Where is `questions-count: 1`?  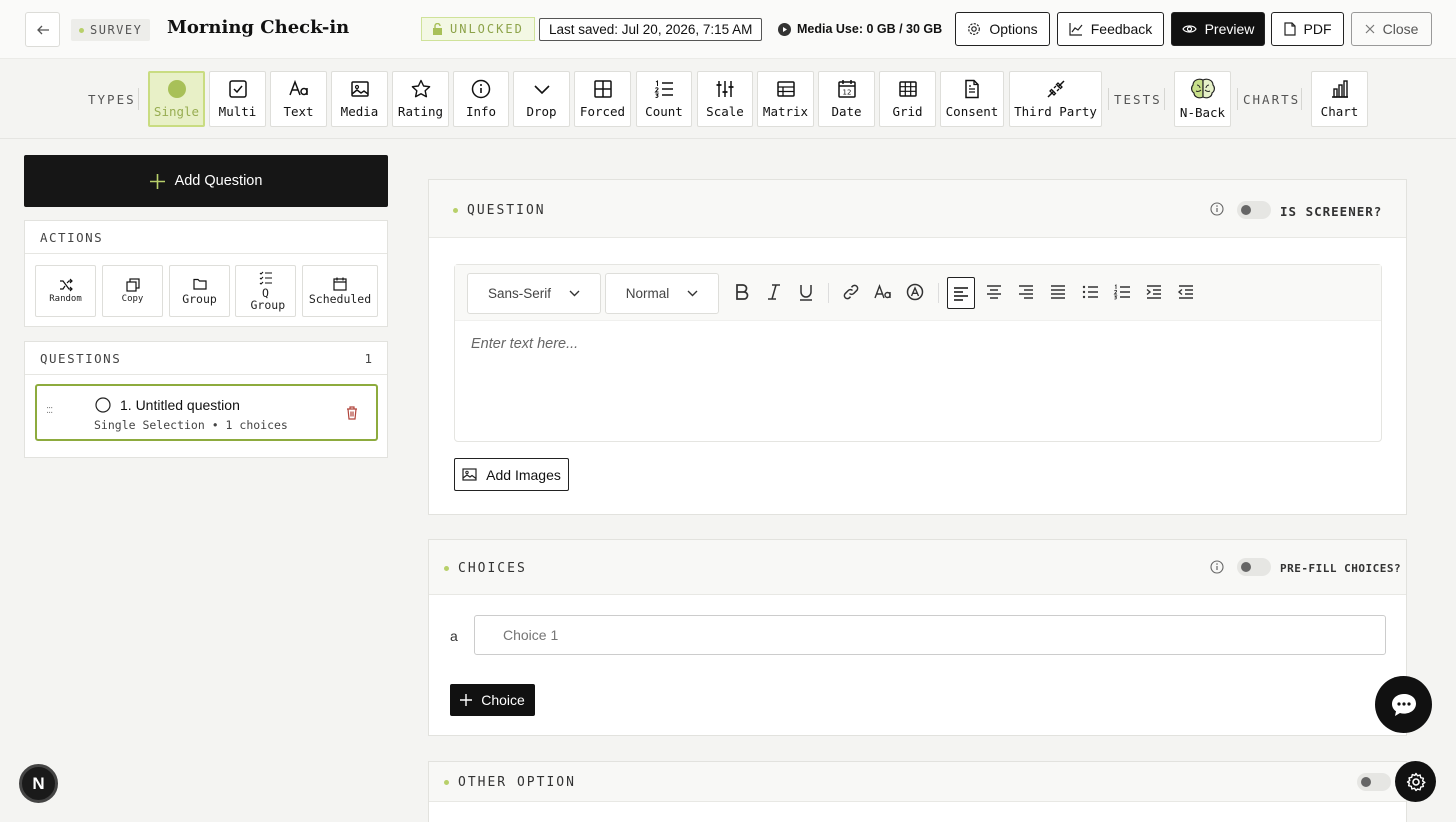
questions-count: 1 is located at coordinates (368, 358).